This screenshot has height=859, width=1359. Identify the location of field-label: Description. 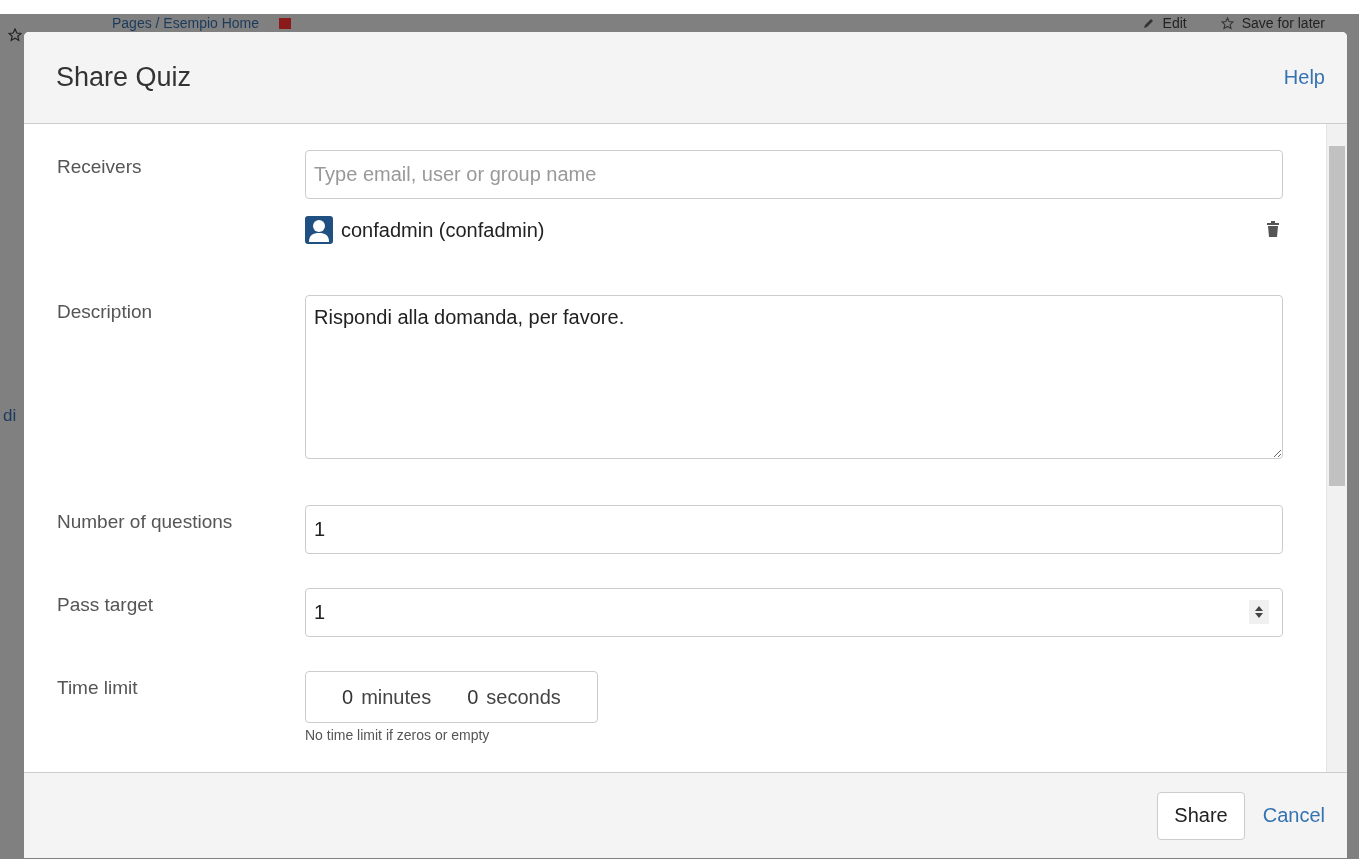
(105, 312).